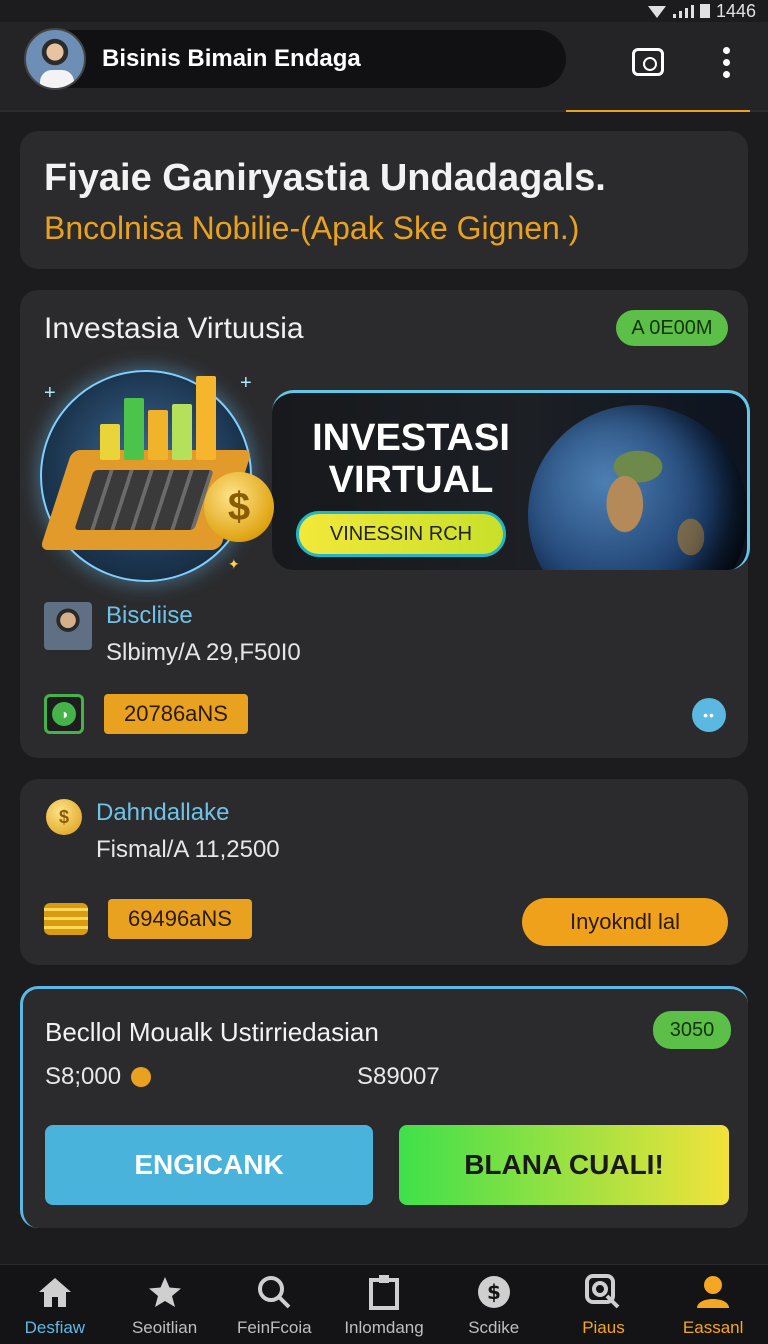 The width and height of the screenshot is (768, 1344). Describe the element at coordinates (55, 59) in the screenshot. I see `avatar` at that location.